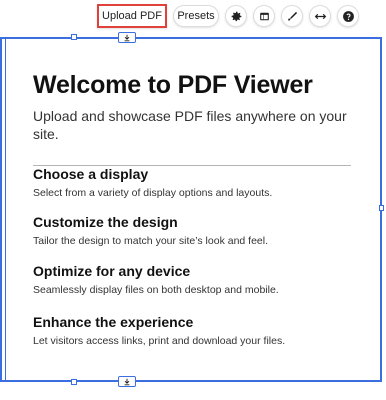 This screenshot has width=386, height=400. Describe the element at coordinates (112, 271) in the screenshot. I see `feature-title: Optimize for any device` at that location.